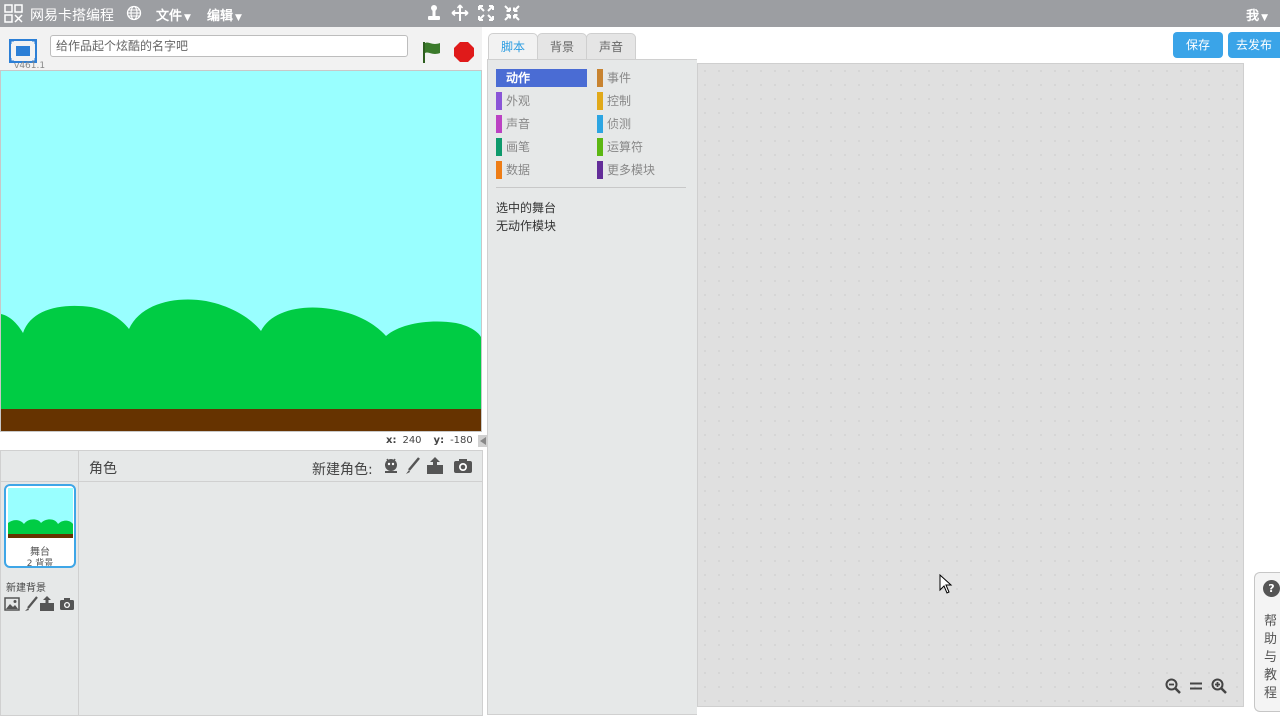 The width and height of the screenshot is (1280, 720). Describe the element at coordinates (23, 51) in the screenshot. I see `fullscreen-icon` at that location.